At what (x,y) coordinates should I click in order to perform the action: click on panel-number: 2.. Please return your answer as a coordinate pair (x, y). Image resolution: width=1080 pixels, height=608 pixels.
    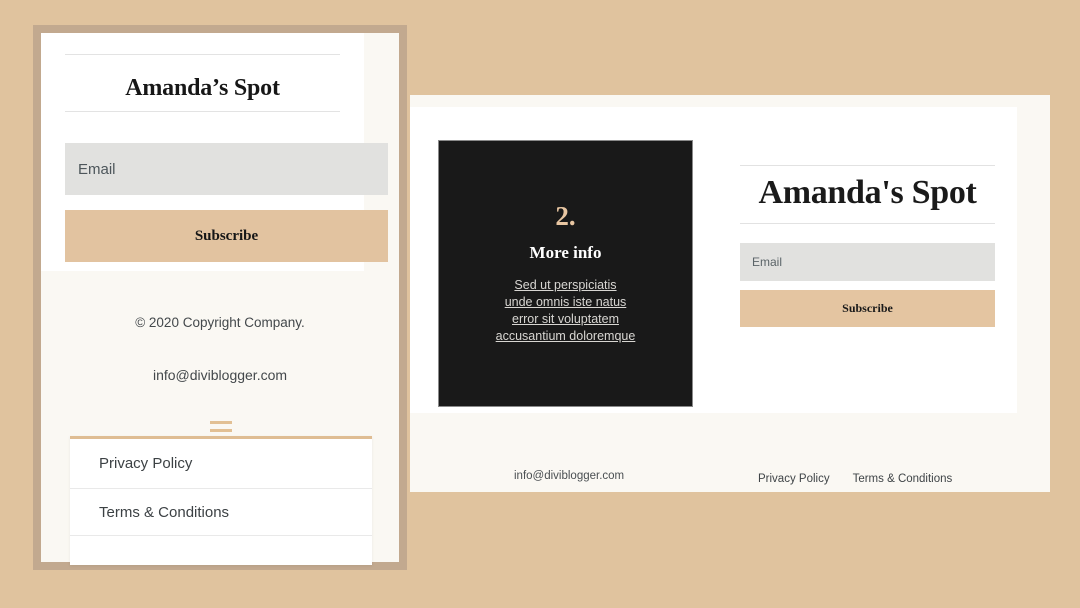
    Looking at the image, I should click on (565, 216).